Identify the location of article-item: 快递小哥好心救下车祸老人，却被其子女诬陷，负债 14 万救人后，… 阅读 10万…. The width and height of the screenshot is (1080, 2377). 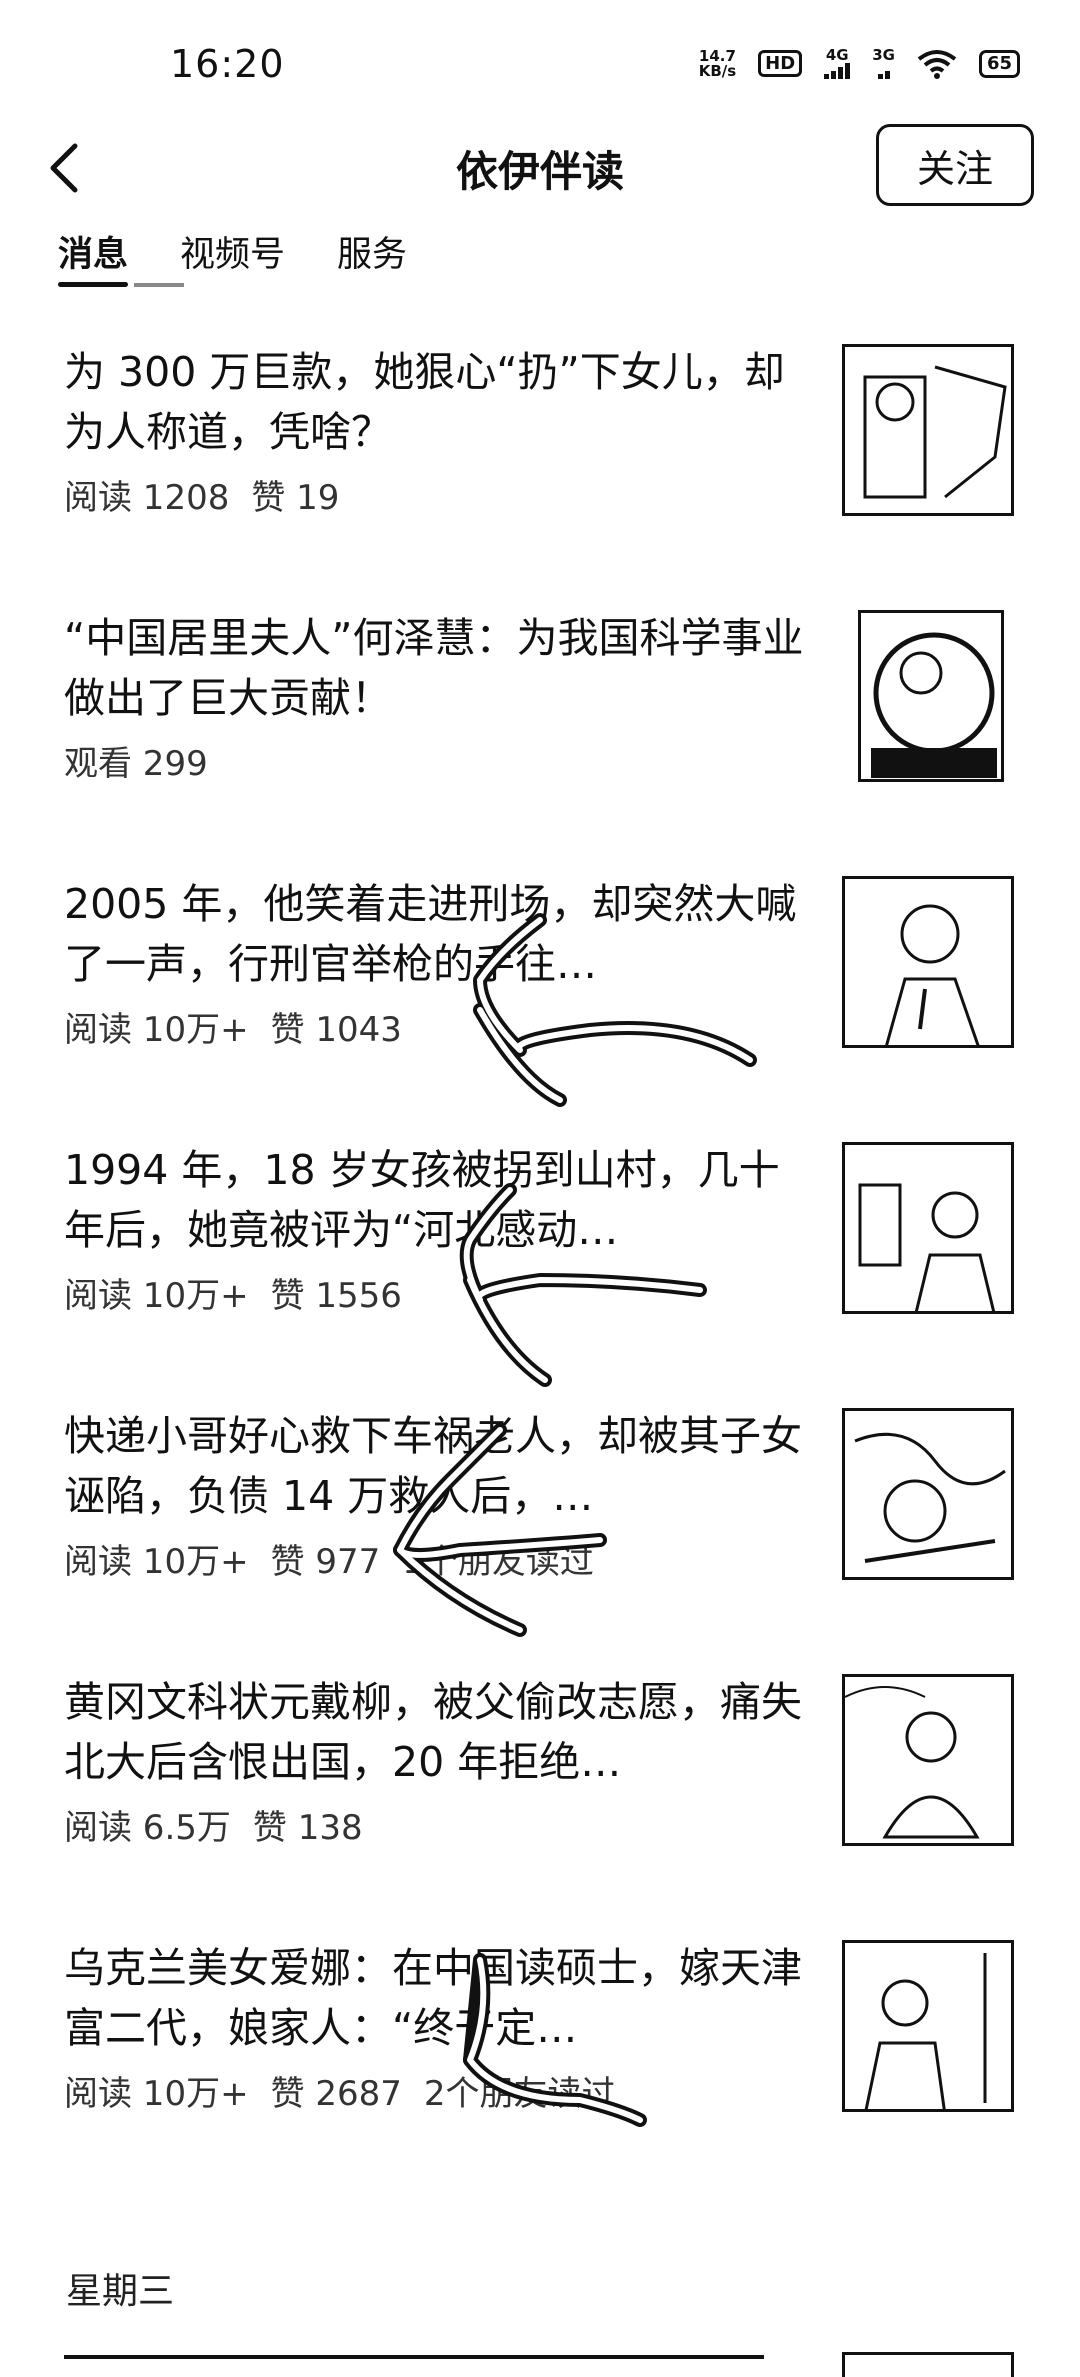
(540, 1527).